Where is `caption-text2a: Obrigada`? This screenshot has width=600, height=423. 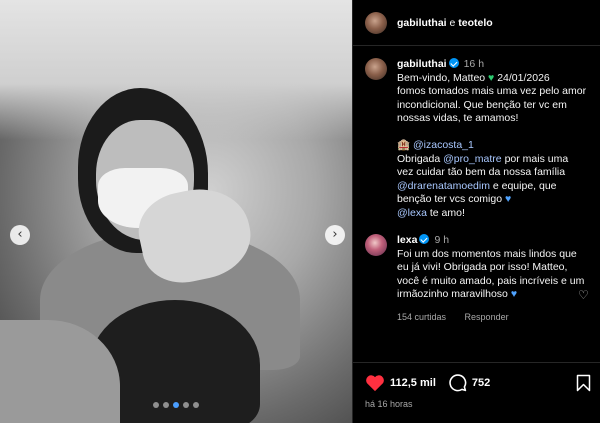 caption-text2a: Obrigada is located at coordinates (419, 158).